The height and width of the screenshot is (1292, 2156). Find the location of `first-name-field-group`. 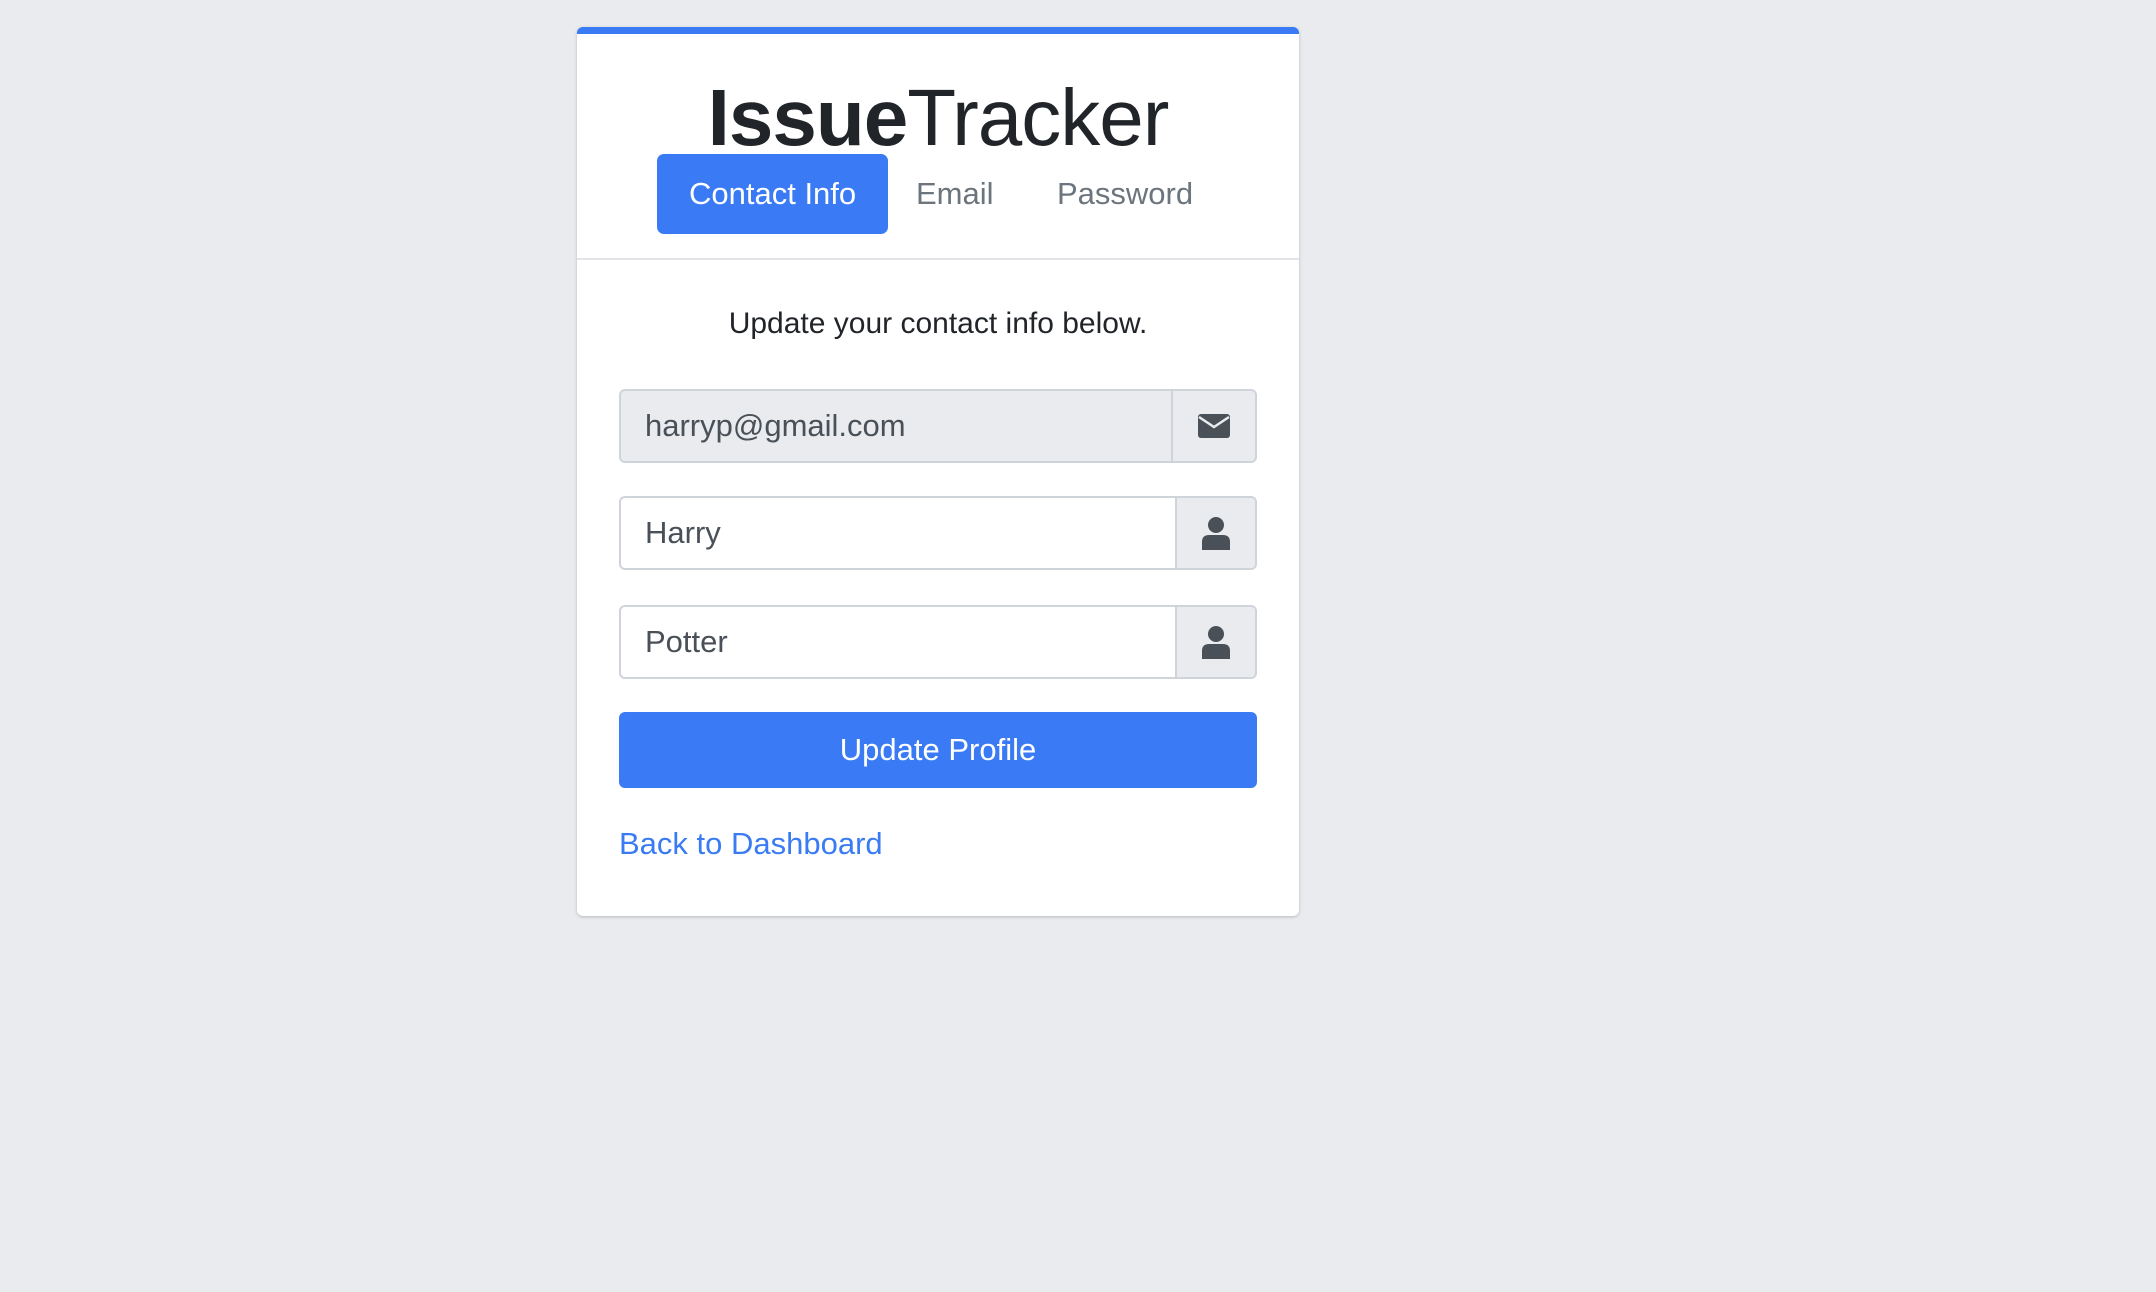

first-name-field-group is located at coordinates (938, 533).